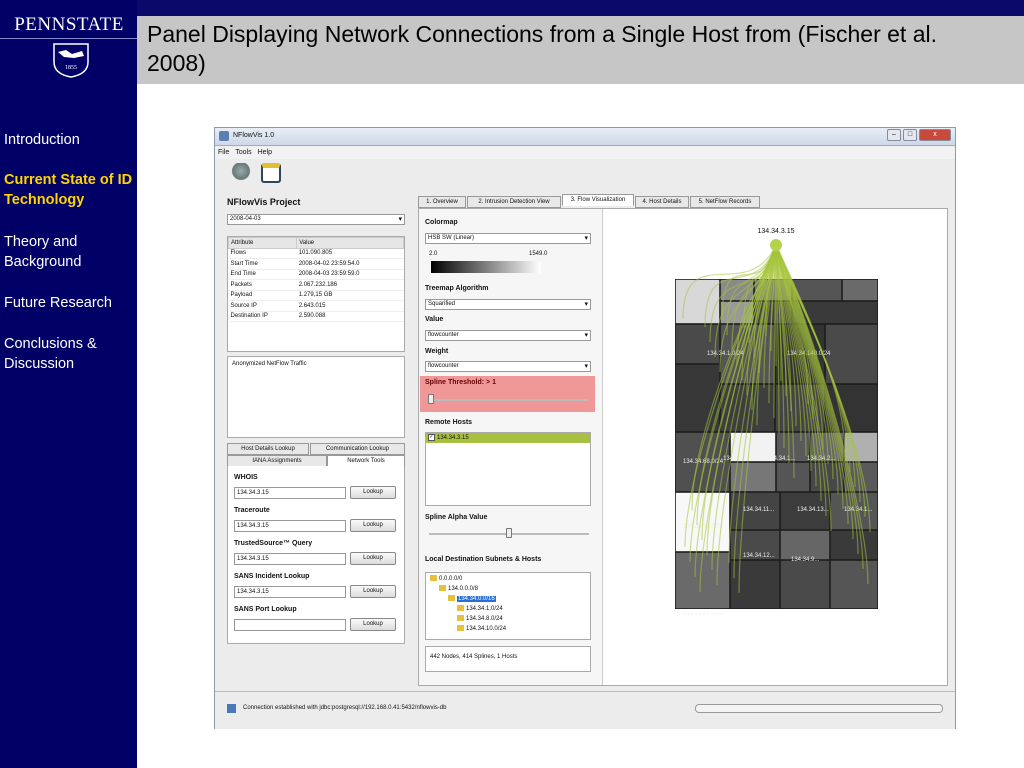  I want to click on connect-db-icon, so click(241, 173).